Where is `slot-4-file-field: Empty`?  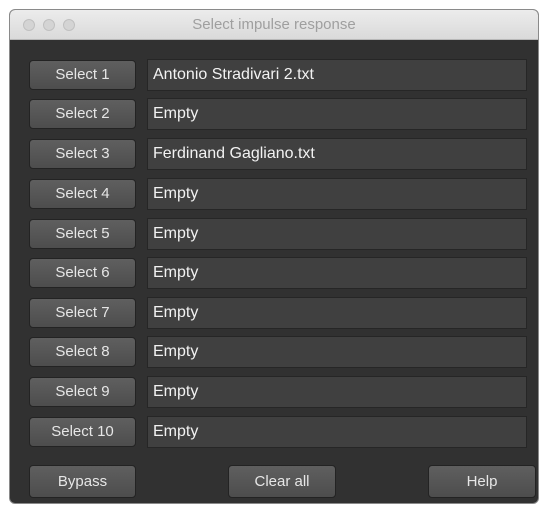 slot-4-file-field: Empty is located at coordinates (337, 194).